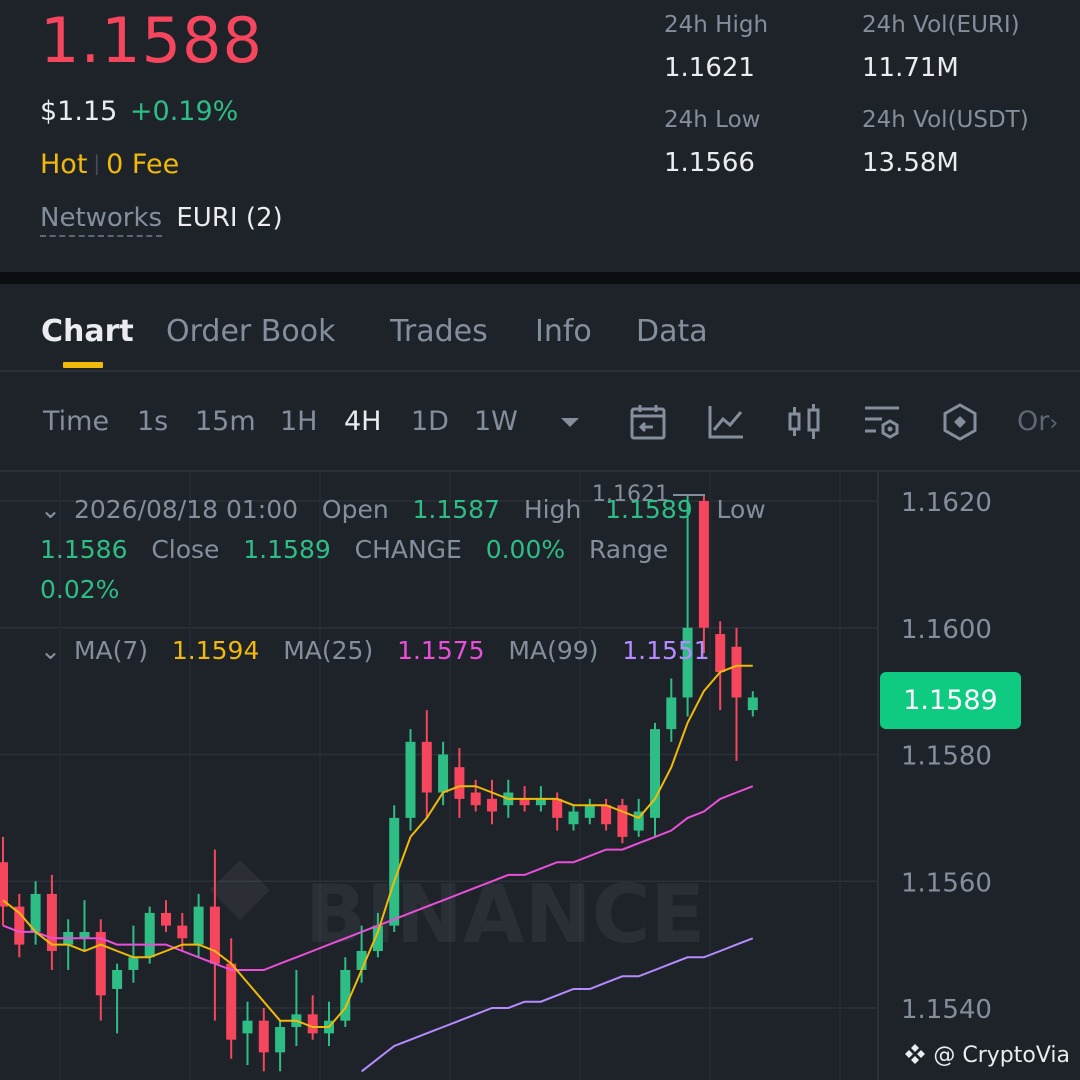 The image size is (1080, 1080). I want to click on tab-bar: Chart Order Book Trades Info Data, so click(540, 328).